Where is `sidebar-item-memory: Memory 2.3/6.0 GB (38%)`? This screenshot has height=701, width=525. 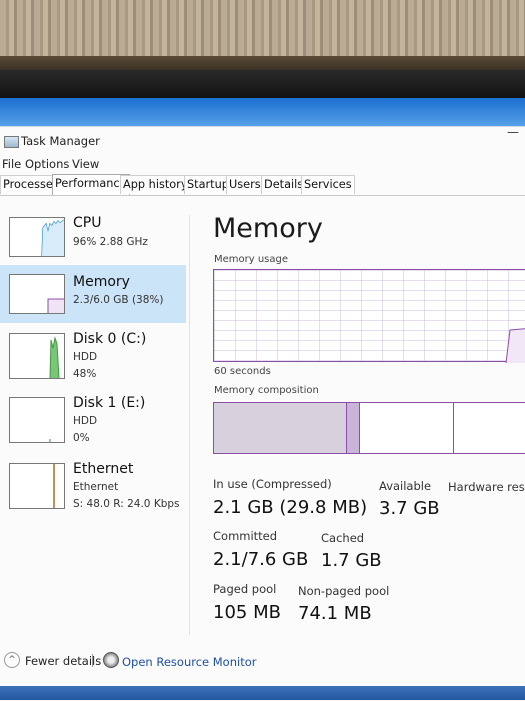
sidebar-item-memory: Memory 2.3/6.0 GB (38%) is located at coordinates (93, 294).